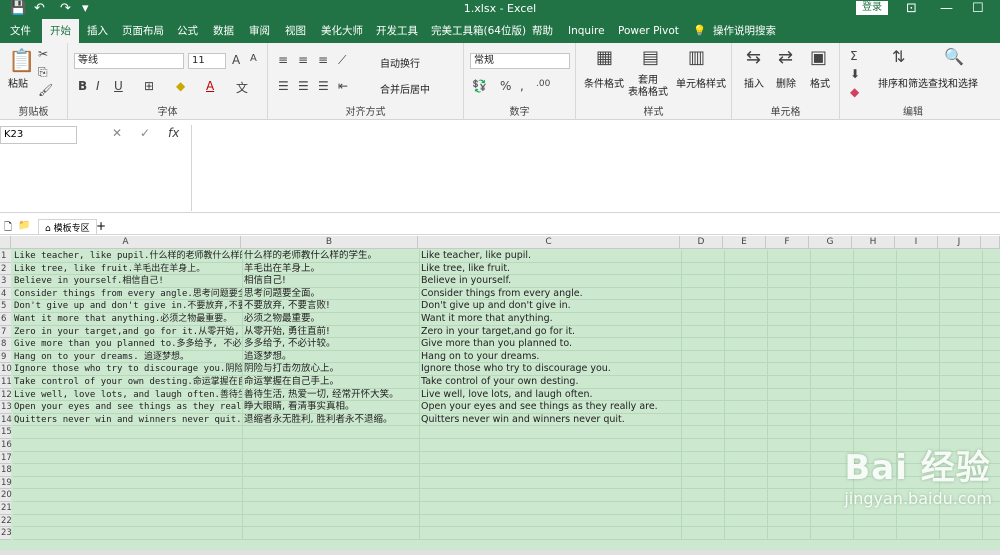 Image resolution: width=1000 pixels, height=555 pixels. Describe the element at coordinates (551, 256) in the screenshot. I see `cell: Like teacher, like pupil.` at that location.